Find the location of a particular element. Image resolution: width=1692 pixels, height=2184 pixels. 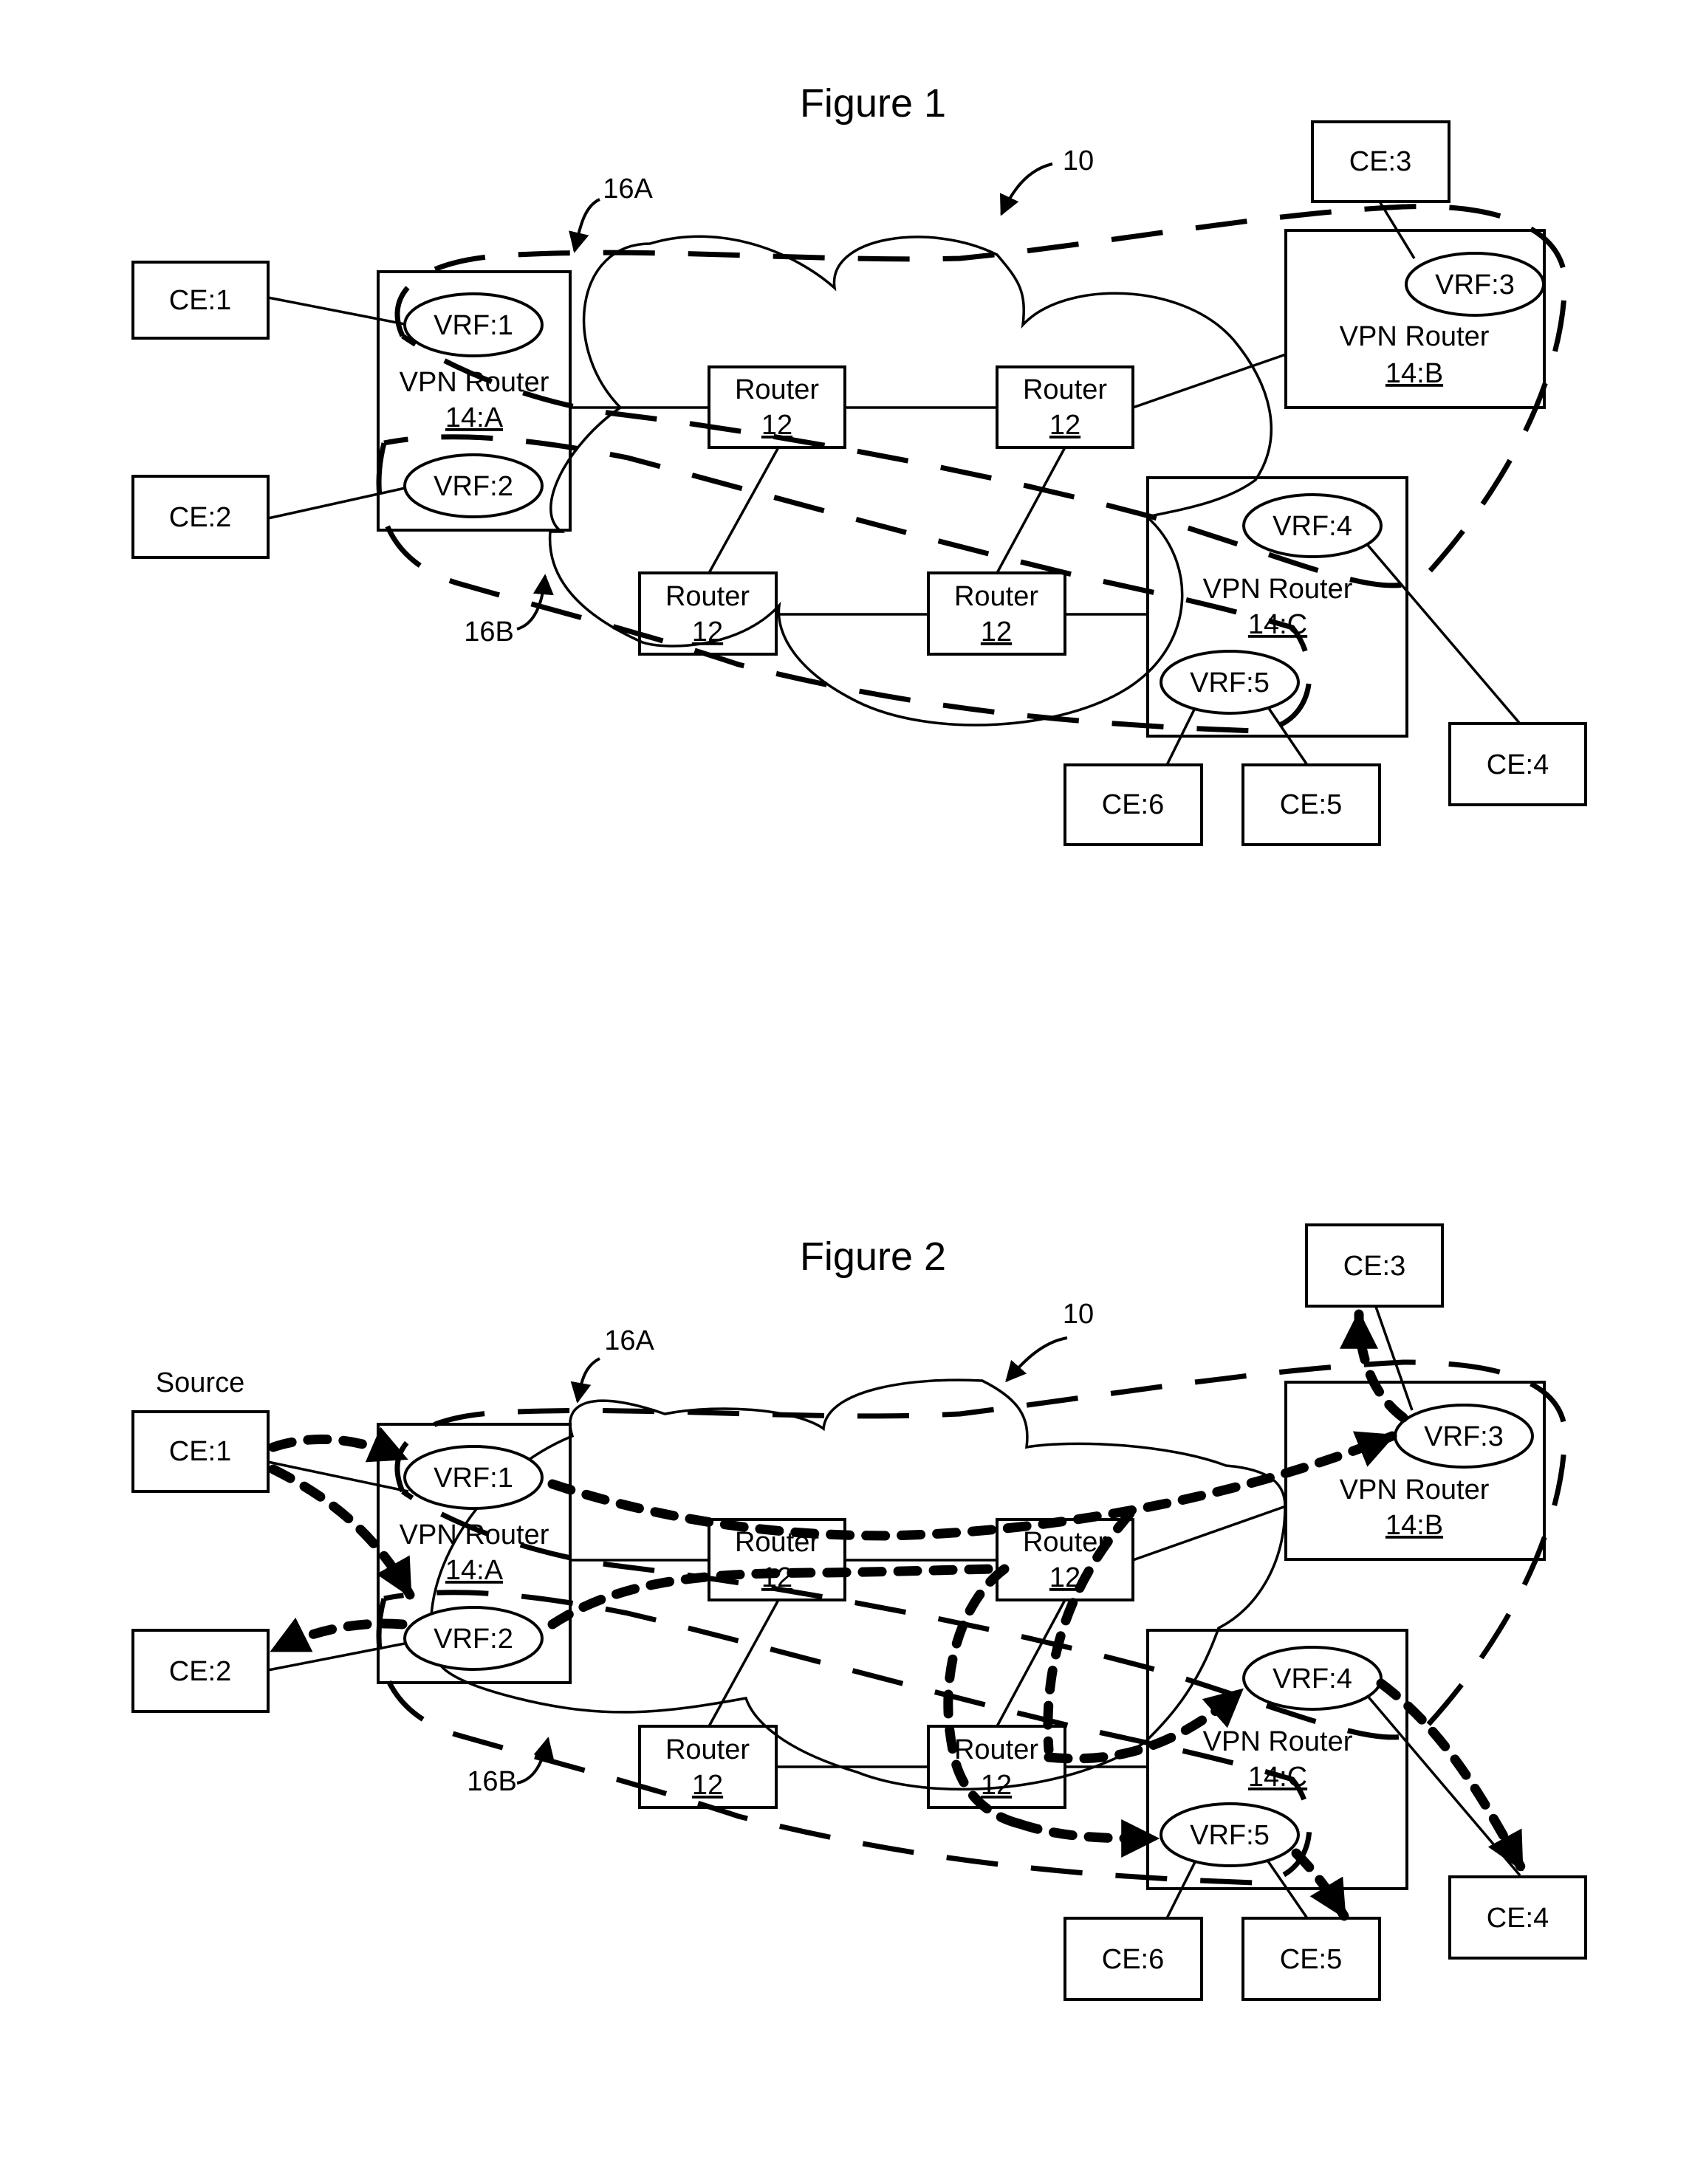

flow-vrf2-to-ce2 is located at coordinates (338, 1636).